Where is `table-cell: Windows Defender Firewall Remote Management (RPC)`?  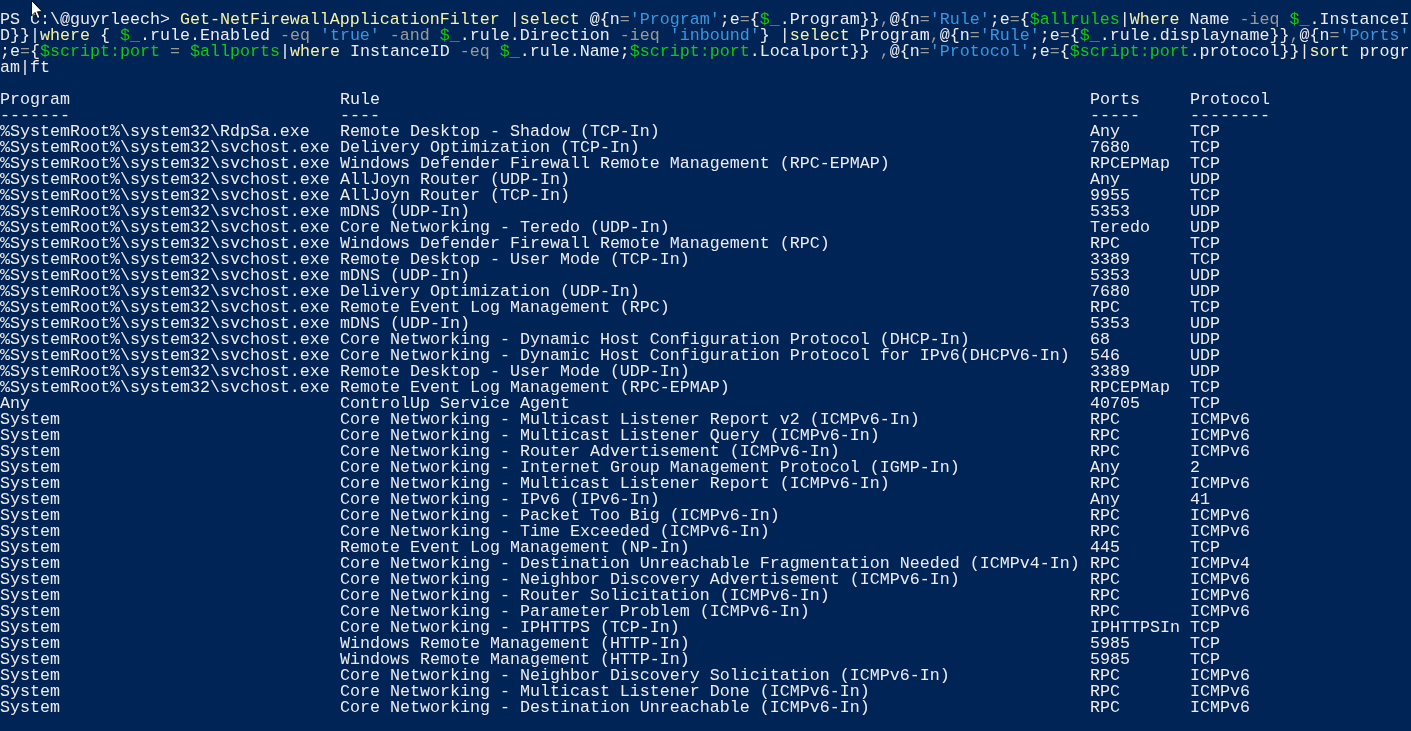
table-cell: Windows Defender Firewall Remote Management (RPC) is located at coordinates (585, 244).